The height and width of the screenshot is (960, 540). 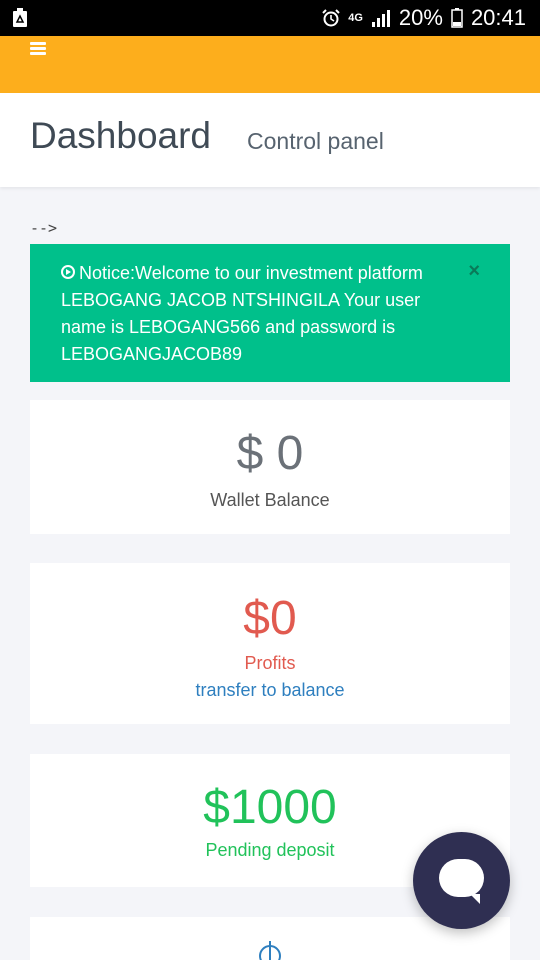 I want to click on wallet-balance-card: $ 0 Wallet Balance, so click(x=270, y=467).